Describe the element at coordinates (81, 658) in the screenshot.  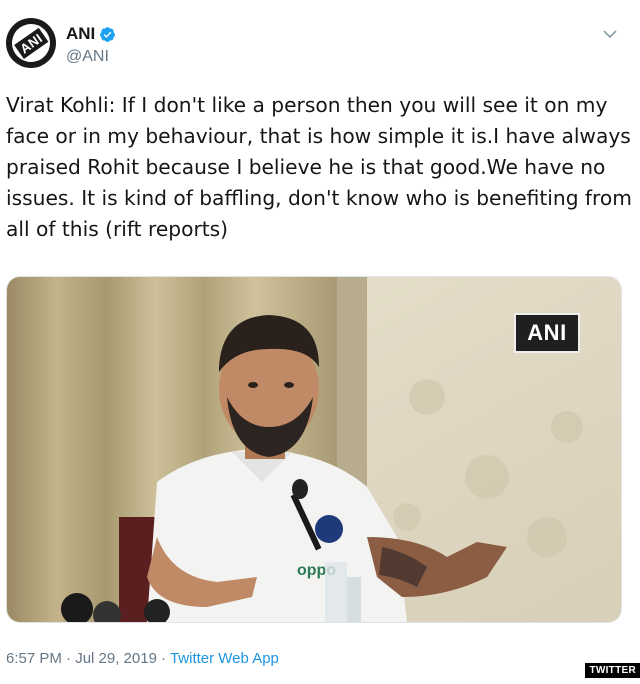
I see `tweet-timestamp: 6:57 PM · Jul 29, 2019` at that location.